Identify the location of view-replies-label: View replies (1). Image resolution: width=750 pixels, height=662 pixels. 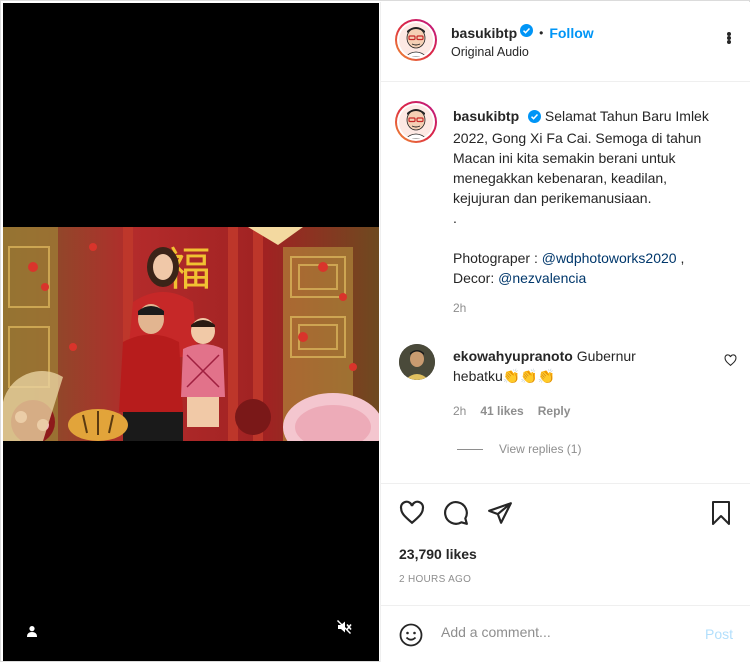
(540, 449).